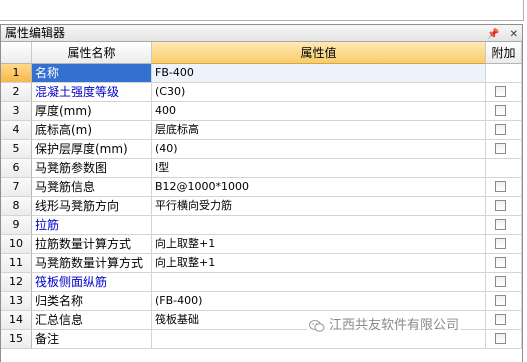 The image size is (527, 362). I want to click on property-name: 马凳筋参数图, so click(92, 168).